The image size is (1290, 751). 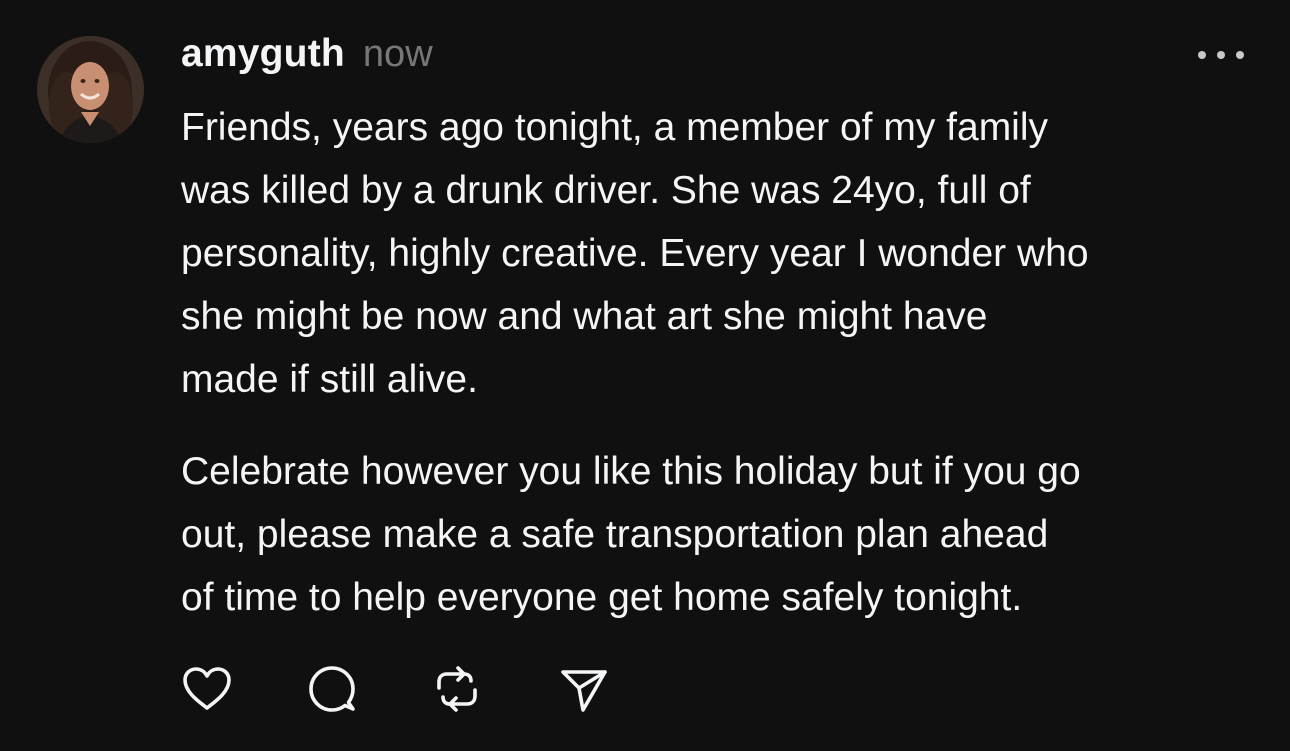 I want to click on profile-photo-icon, so click(x=90, y=89).